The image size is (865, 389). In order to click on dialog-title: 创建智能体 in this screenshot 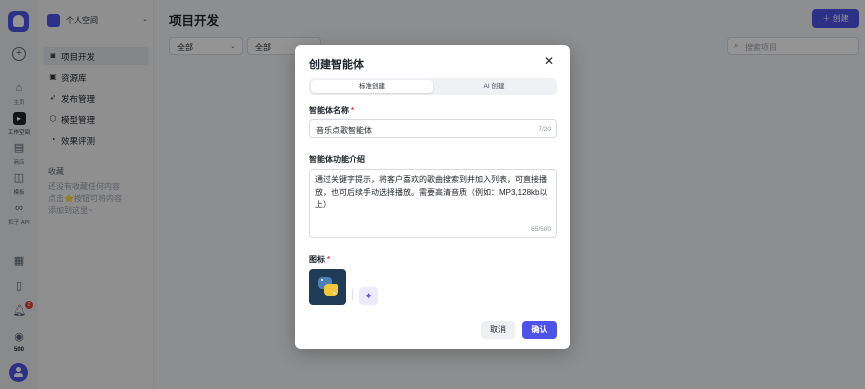, I will do `click(336, 65)`.